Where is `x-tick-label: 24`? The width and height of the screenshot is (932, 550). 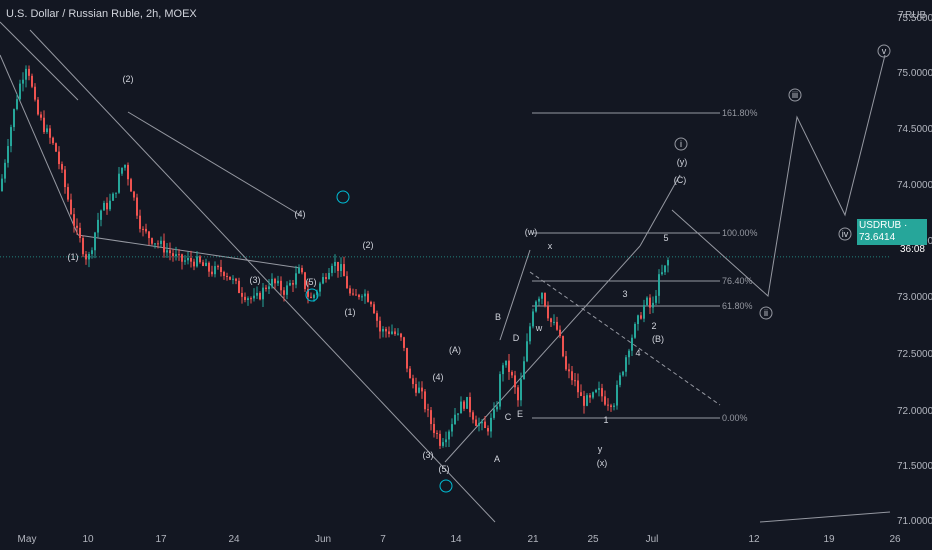
x-tick-label: 24 is located at coordinates (234, 539).